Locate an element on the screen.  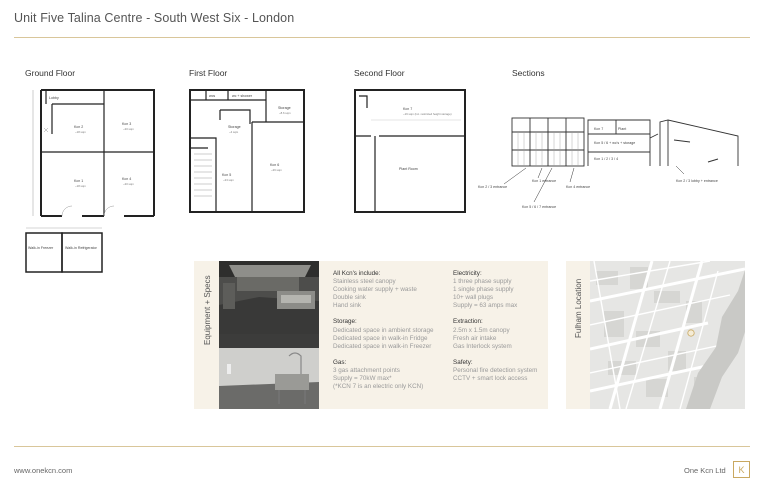
kcn4-area: ~20 sqm is located at coordinates (128, 184).